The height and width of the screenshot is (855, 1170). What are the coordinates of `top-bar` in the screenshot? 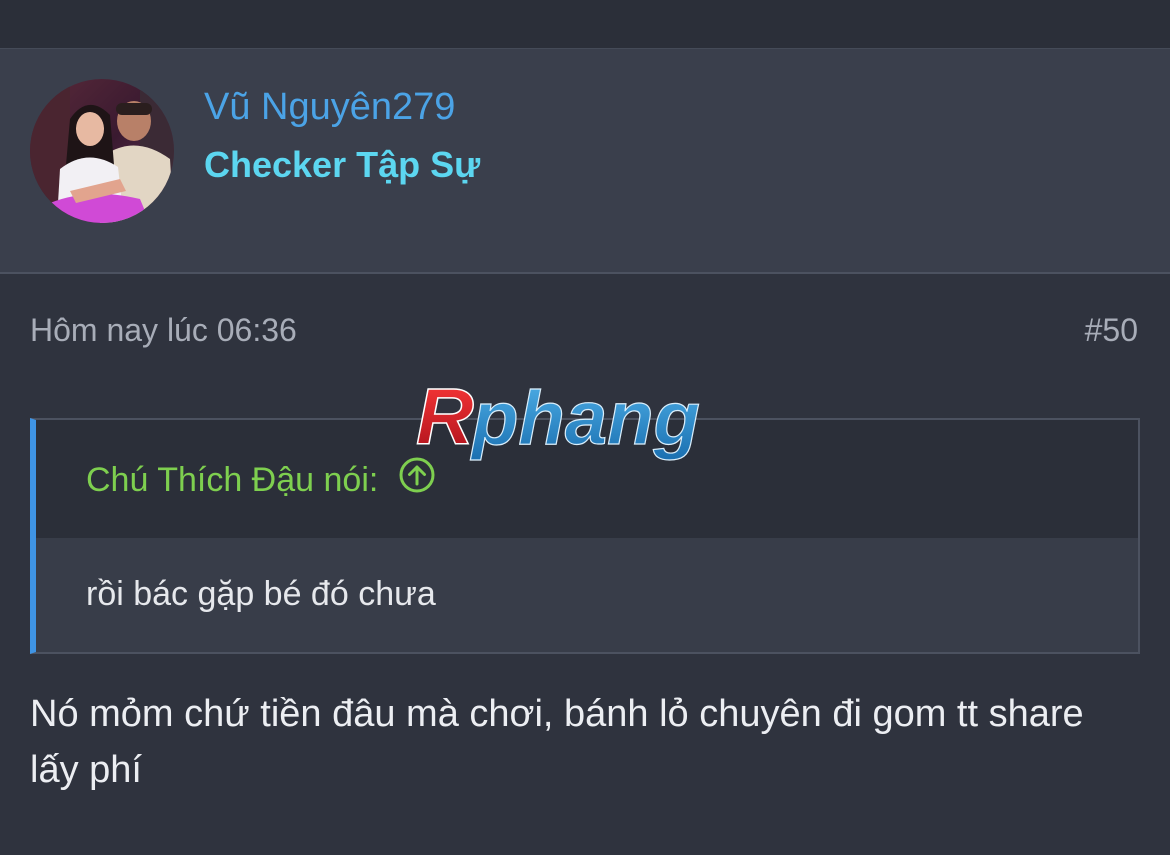 It's located at (585, 24).